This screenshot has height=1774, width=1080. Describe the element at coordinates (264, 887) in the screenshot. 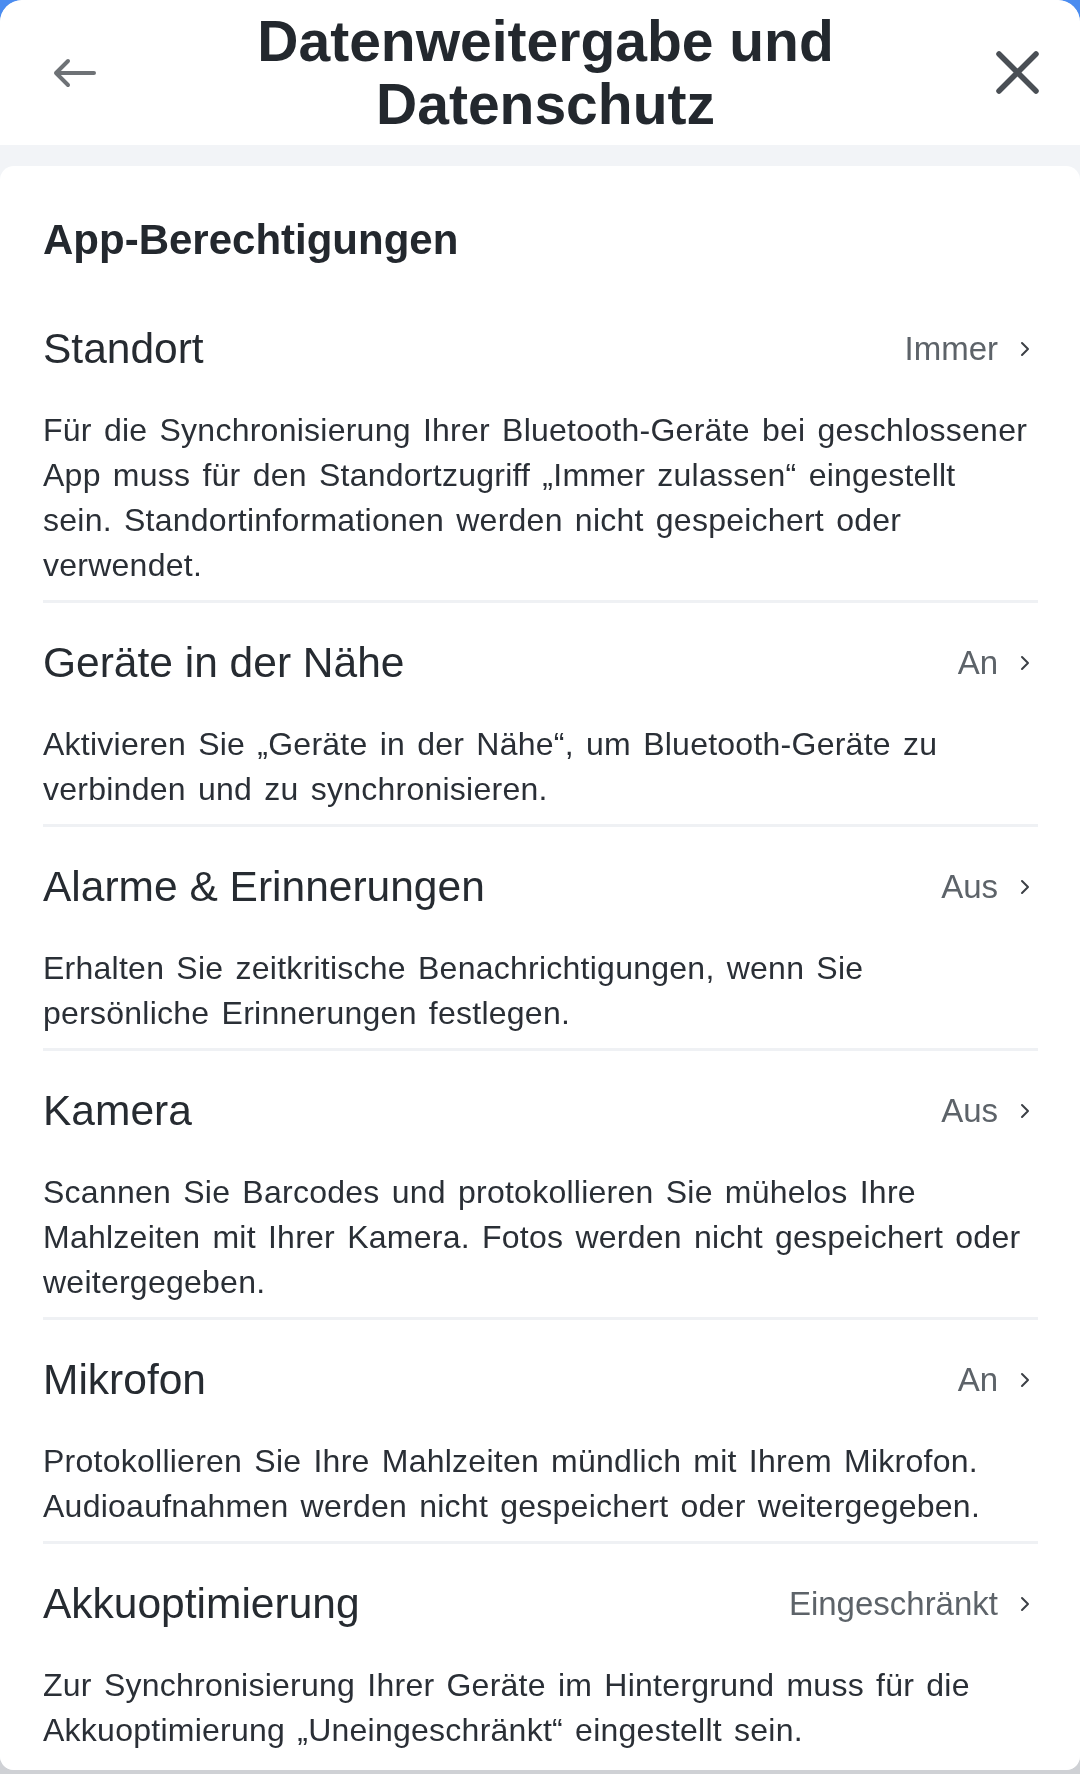

I see `permission-title: Alarme & Erinnerungen` at that location.